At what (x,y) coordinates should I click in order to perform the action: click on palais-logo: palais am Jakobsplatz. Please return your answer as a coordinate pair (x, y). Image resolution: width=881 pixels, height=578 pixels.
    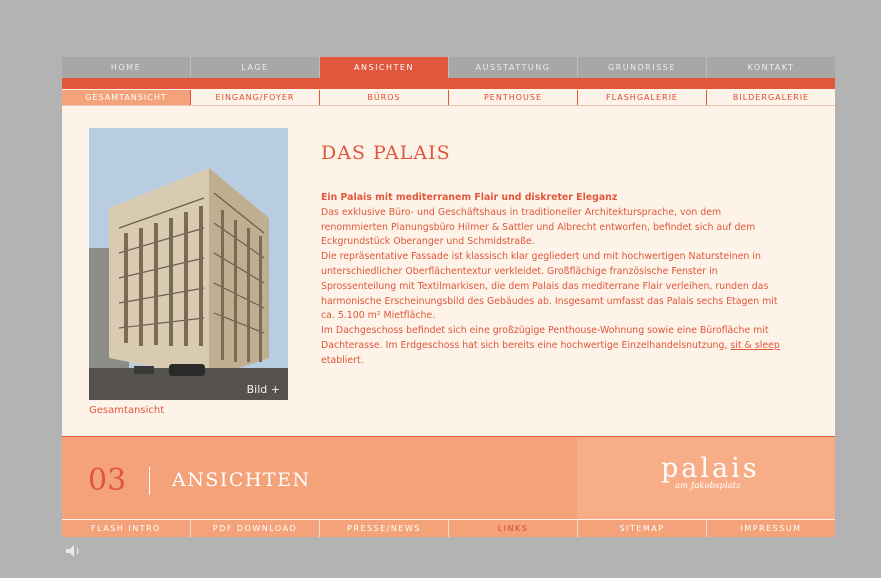
    Looking at the image, I should click on (710, 472).